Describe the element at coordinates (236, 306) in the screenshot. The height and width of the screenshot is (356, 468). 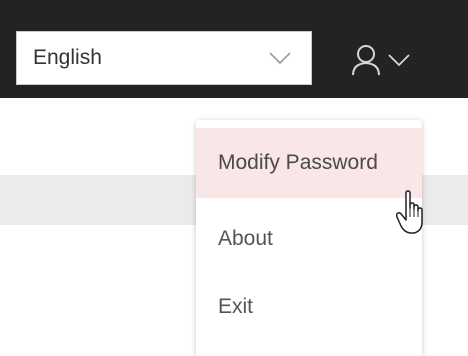
I see `menu-item-label: Exit` at that location.